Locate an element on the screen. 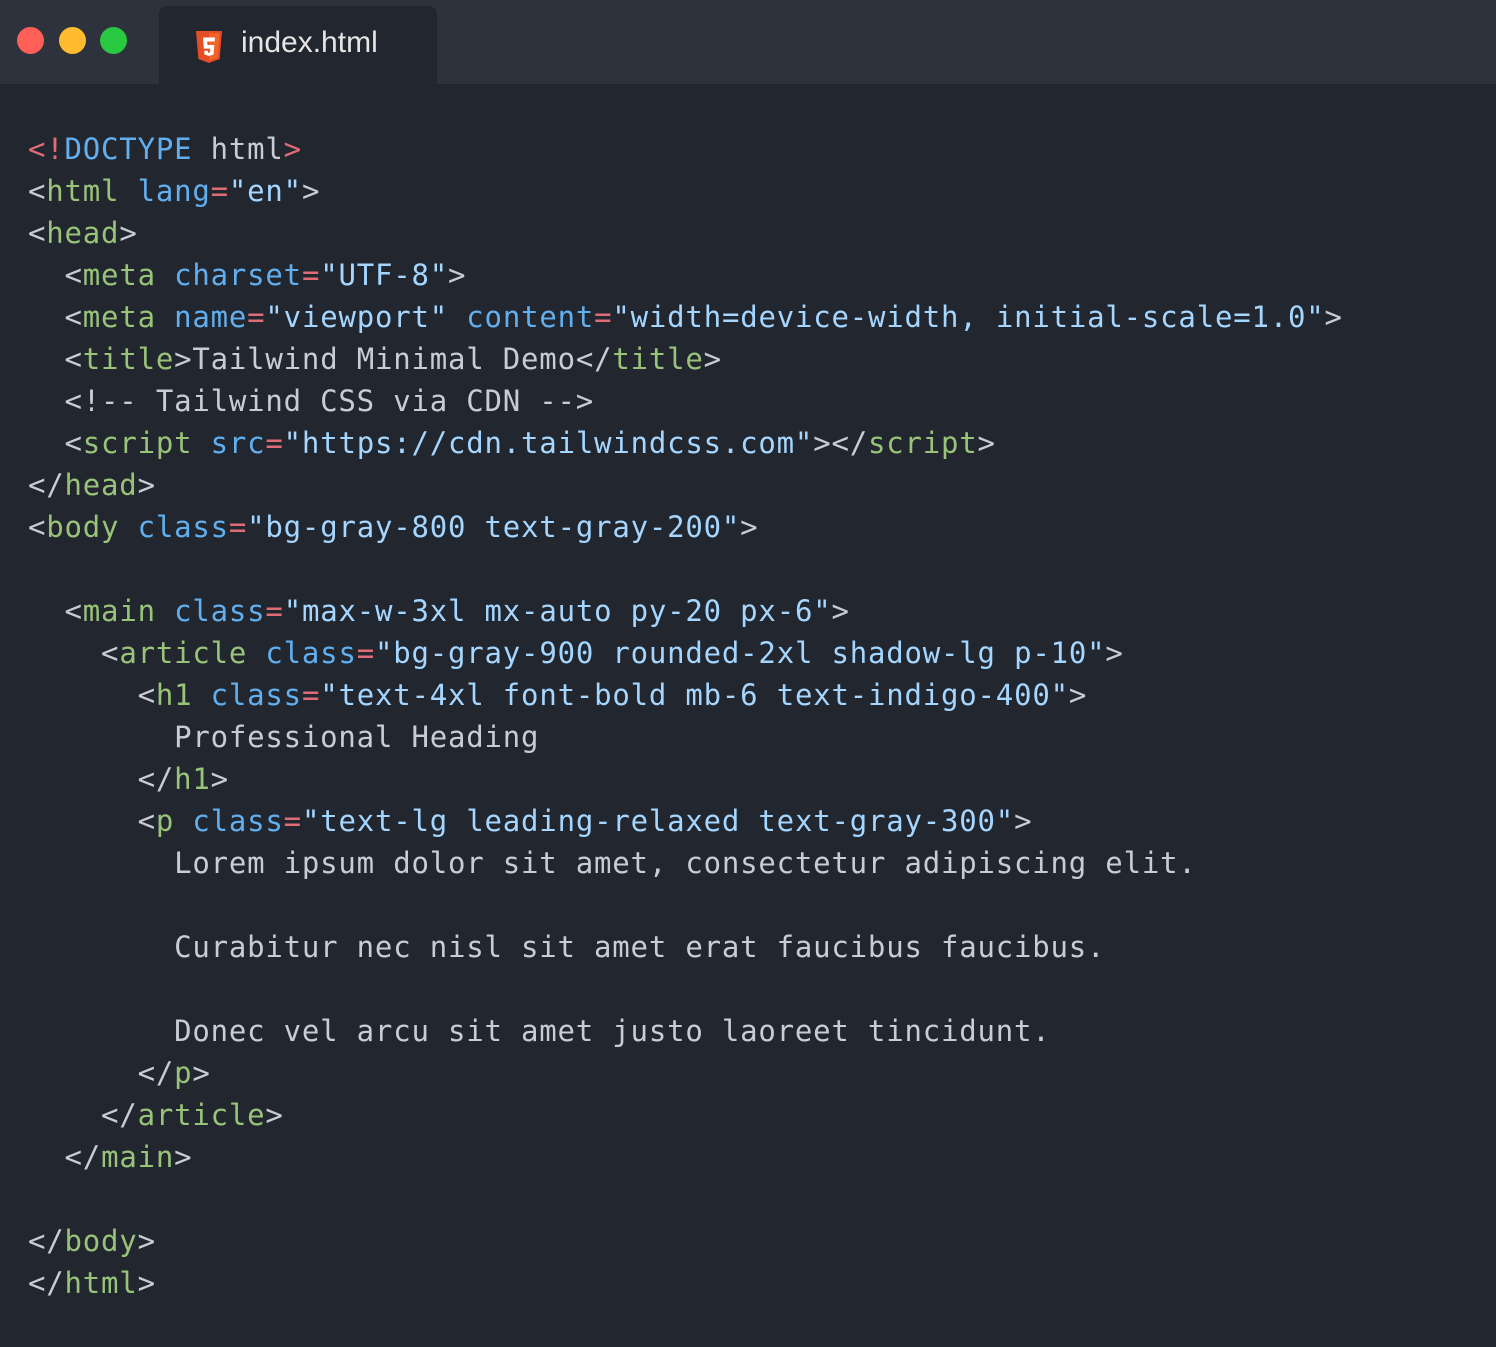 Image resolution: width=1496 pixels, height=1347 pixels. tab-index-html: index.html is located at coordinates (298, 45).